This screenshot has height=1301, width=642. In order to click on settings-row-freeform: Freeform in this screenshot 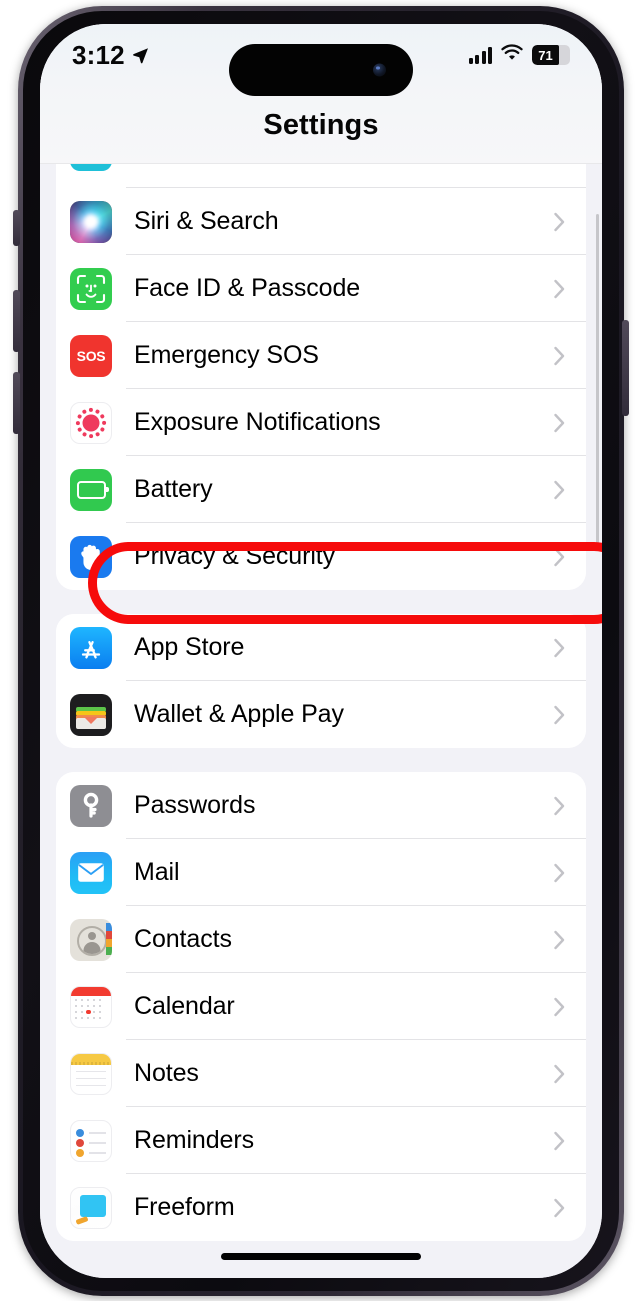, I will do `click(321, 1207)`.